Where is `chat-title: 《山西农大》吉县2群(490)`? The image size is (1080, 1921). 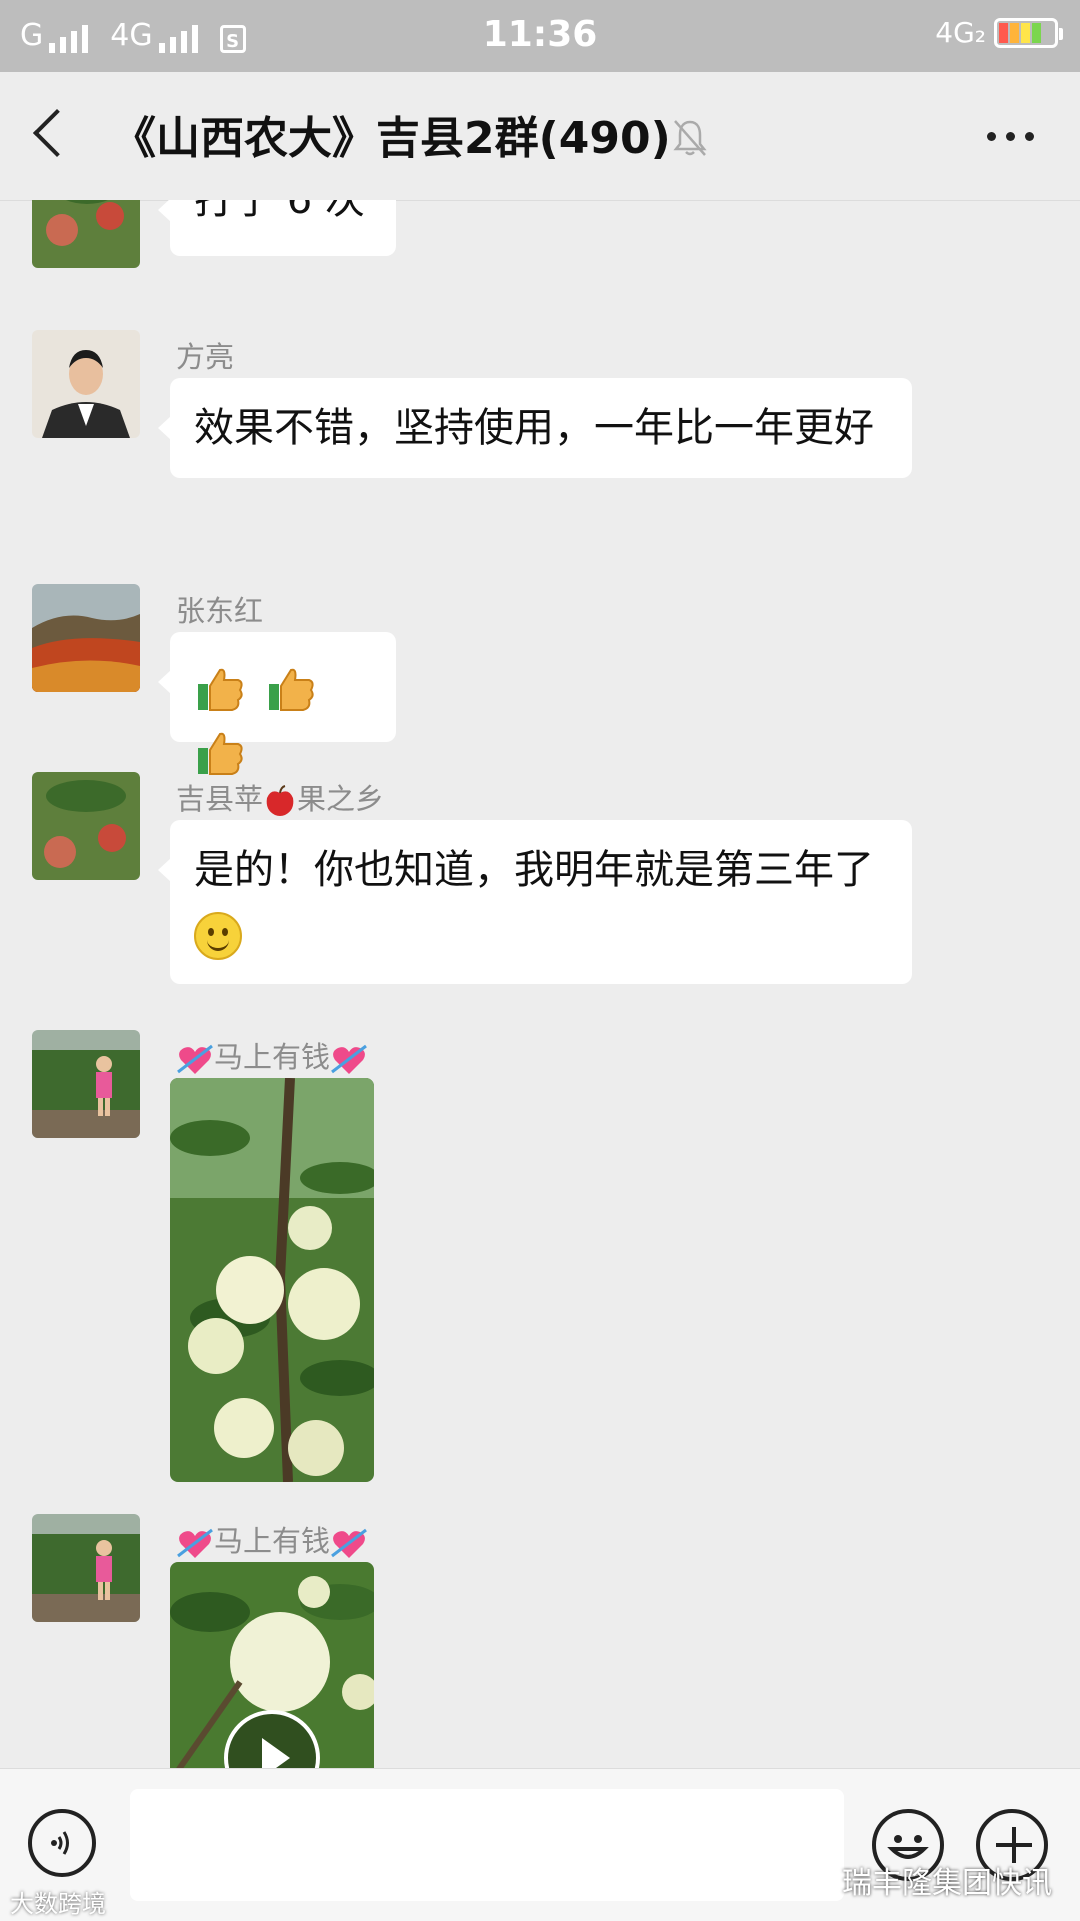 chat-title: 《山西农大》吉县2群(490) is located at coordinates (391, 138).